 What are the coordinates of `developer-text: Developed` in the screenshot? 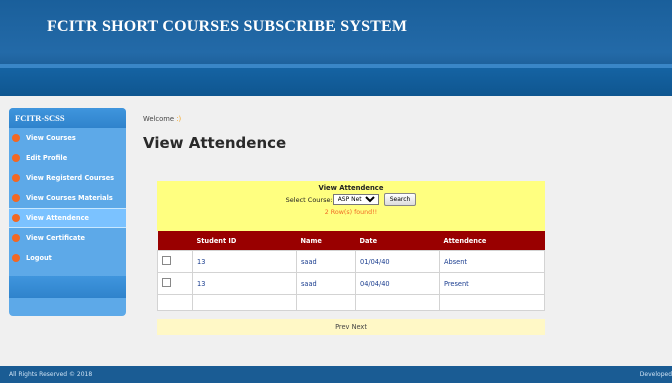 It's located at (655, 374).